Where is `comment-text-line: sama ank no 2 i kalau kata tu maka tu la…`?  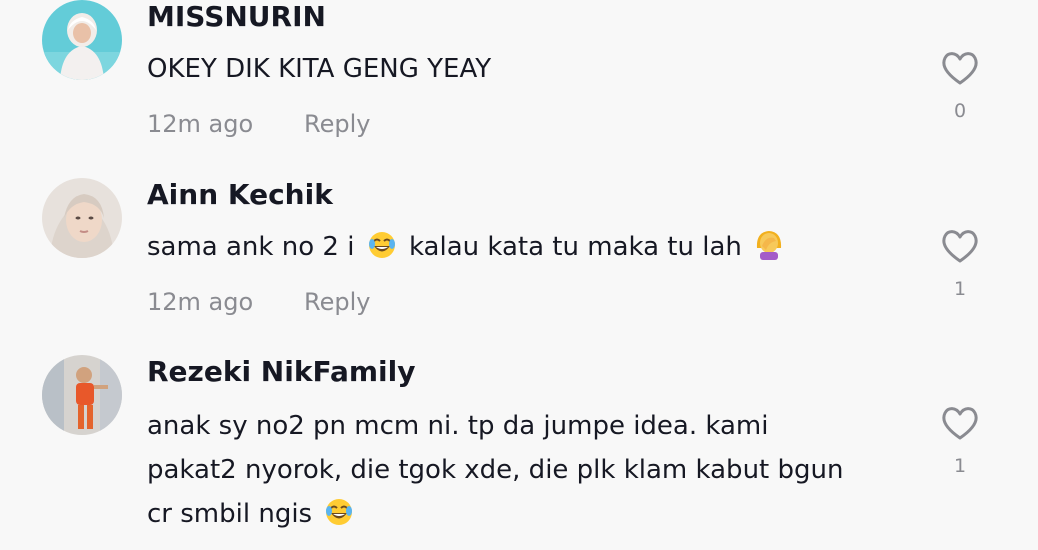 comment-text-line: sama ank no 2 i kalau kata tu maka tu la… is located at coordinates (527, 249).